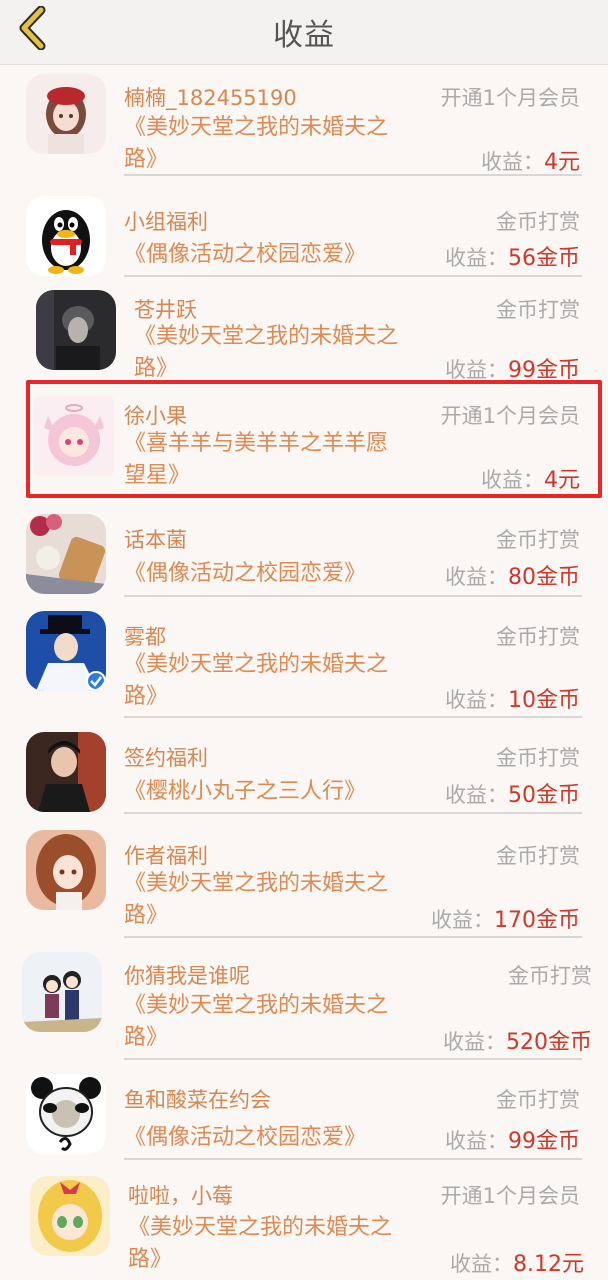  I want to click on app-header: 收益, so click(304, 32).